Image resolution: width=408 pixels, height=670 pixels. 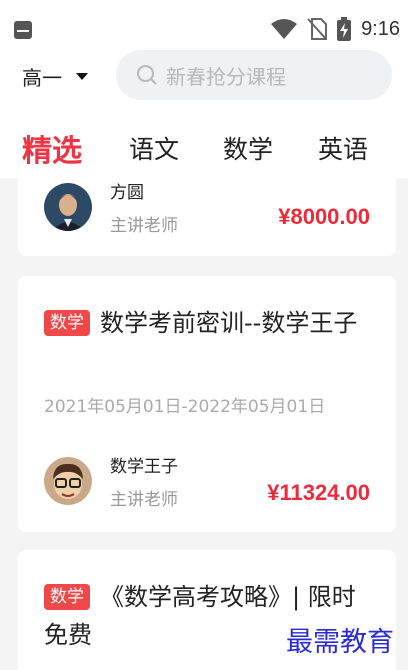 What do you see at coordinates (42, 78) in the screenshot?
I see `grade-label: 高一` at bounding box center [42, 78].